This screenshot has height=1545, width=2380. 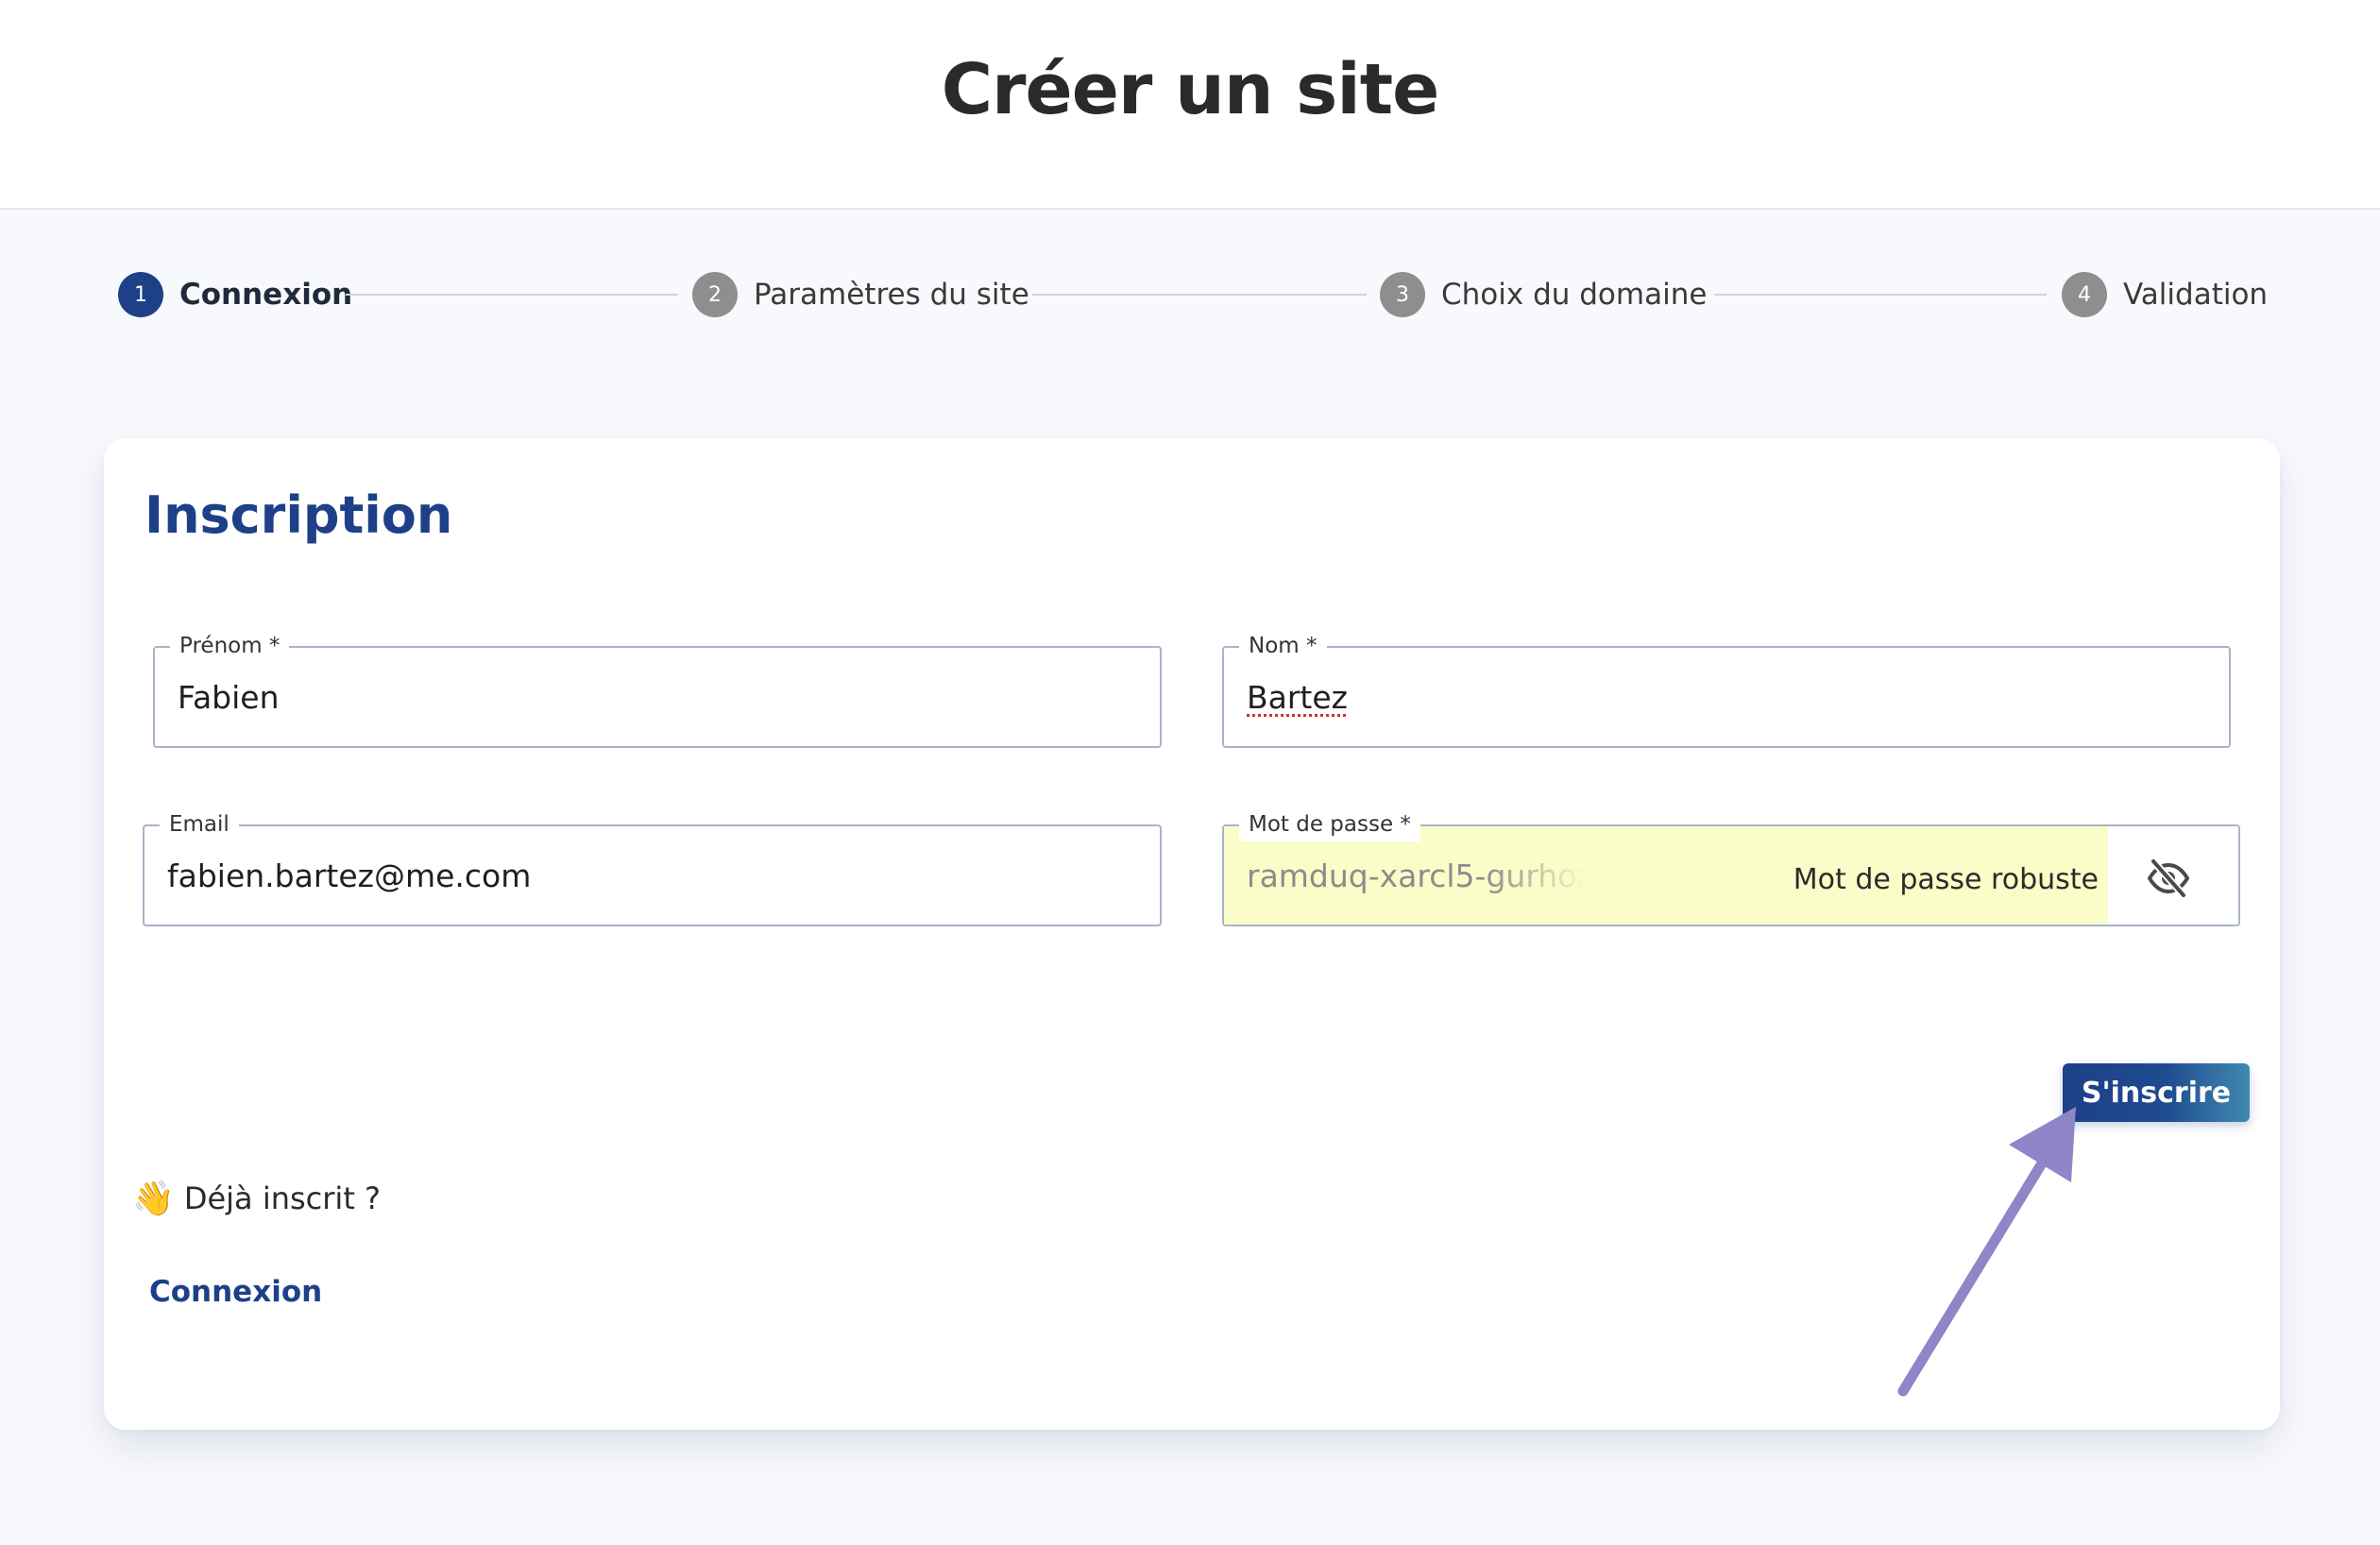 I want to click on login-link: Connexion, so click(x=235, y=1292).